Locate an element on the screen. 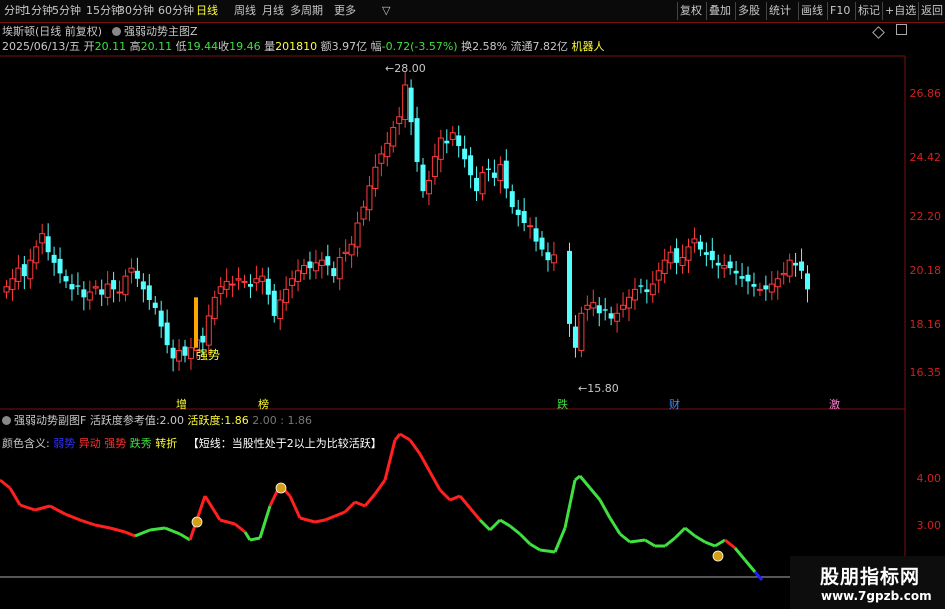 The width and height of the screenshot is (945, 609). low-price-label: ←15.80 is located at coordinates (598, 388).